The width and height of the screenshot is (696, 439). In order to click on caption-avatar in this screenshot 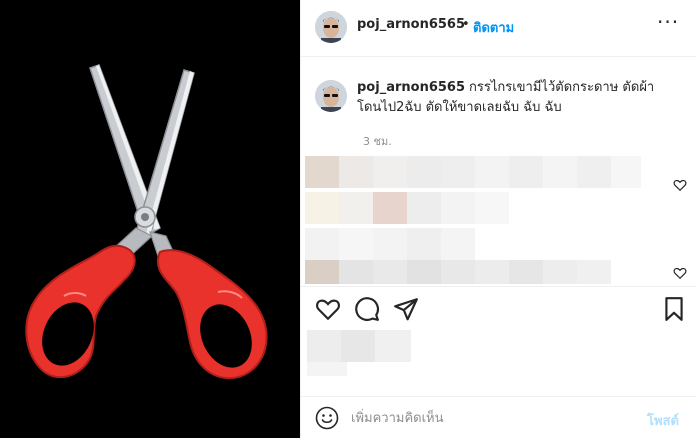, I will do `click(331, 96)`.